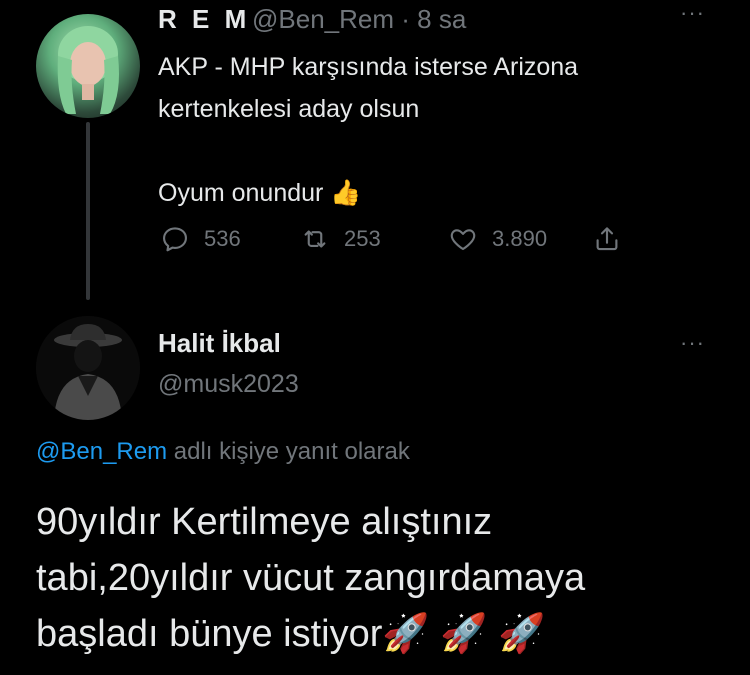  I want to click on reply-handle: @musk2023, so click(228, 384).